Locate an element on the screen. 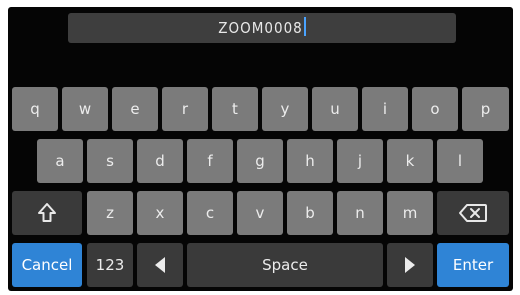 This screenshot has height=295, width=520. key-l: l is located at coordinates (460, 161).